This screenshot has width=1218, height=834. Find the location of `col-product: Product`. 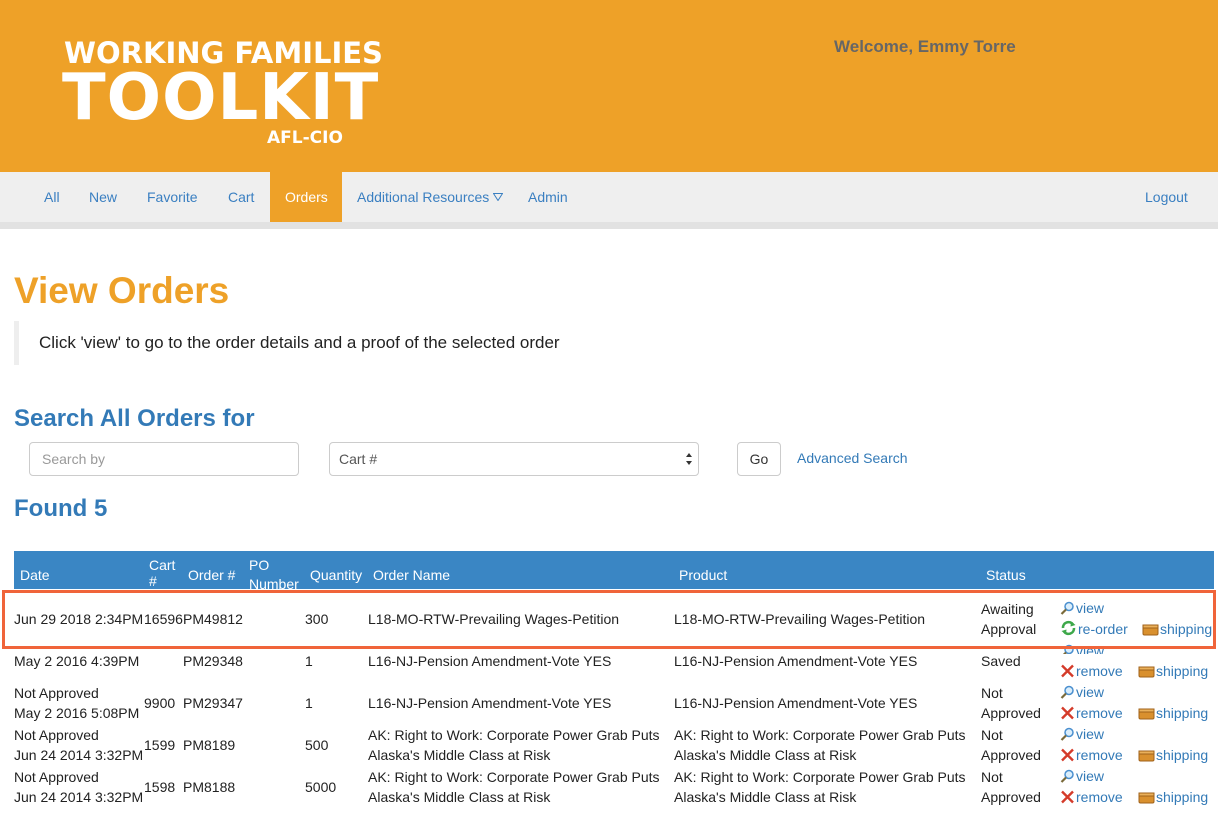

col-product: Product is located at coordinates (703, 575).